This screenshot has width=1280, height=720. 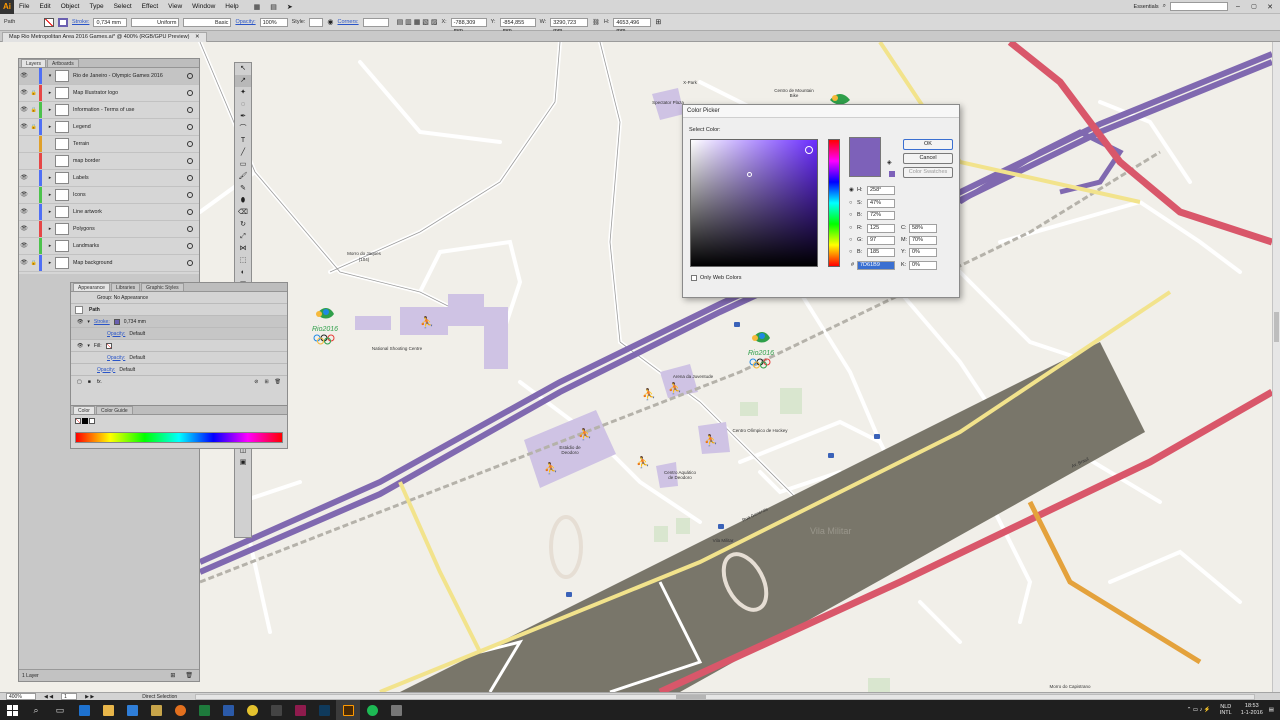 I want to click on artboard-nav-next: ▶ ▶, so click(x=89, y=697).